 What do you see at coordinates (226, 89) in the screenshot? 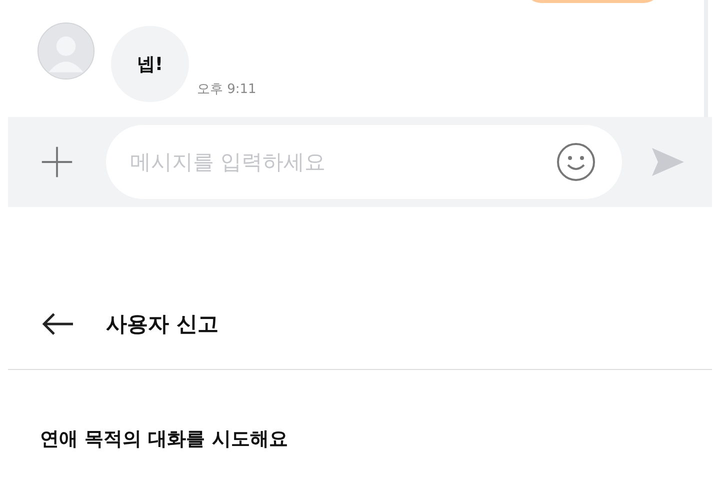
I see `message-time: 오후 9:11` at bounding box center [226, 89].